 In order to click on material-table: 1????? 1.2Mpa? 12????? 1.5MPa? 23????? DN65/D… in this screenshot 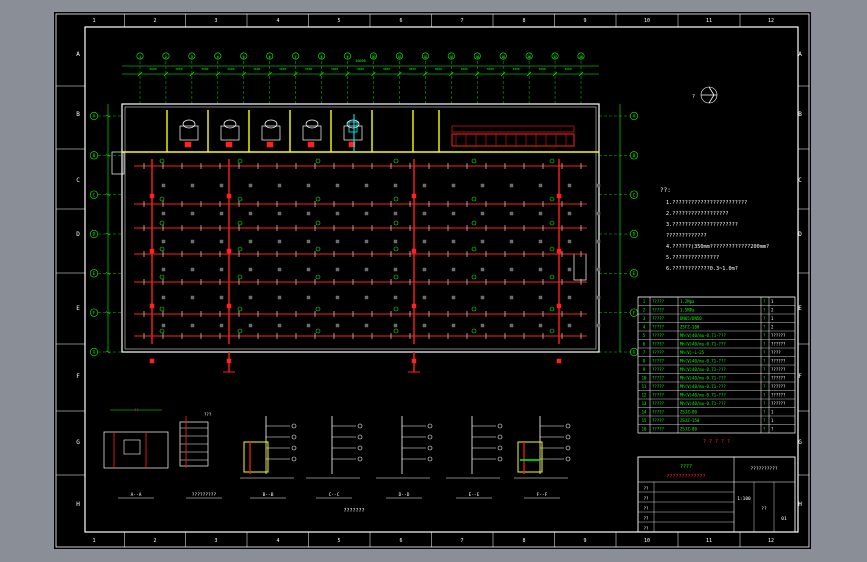, I will do `click(716, 370)`.